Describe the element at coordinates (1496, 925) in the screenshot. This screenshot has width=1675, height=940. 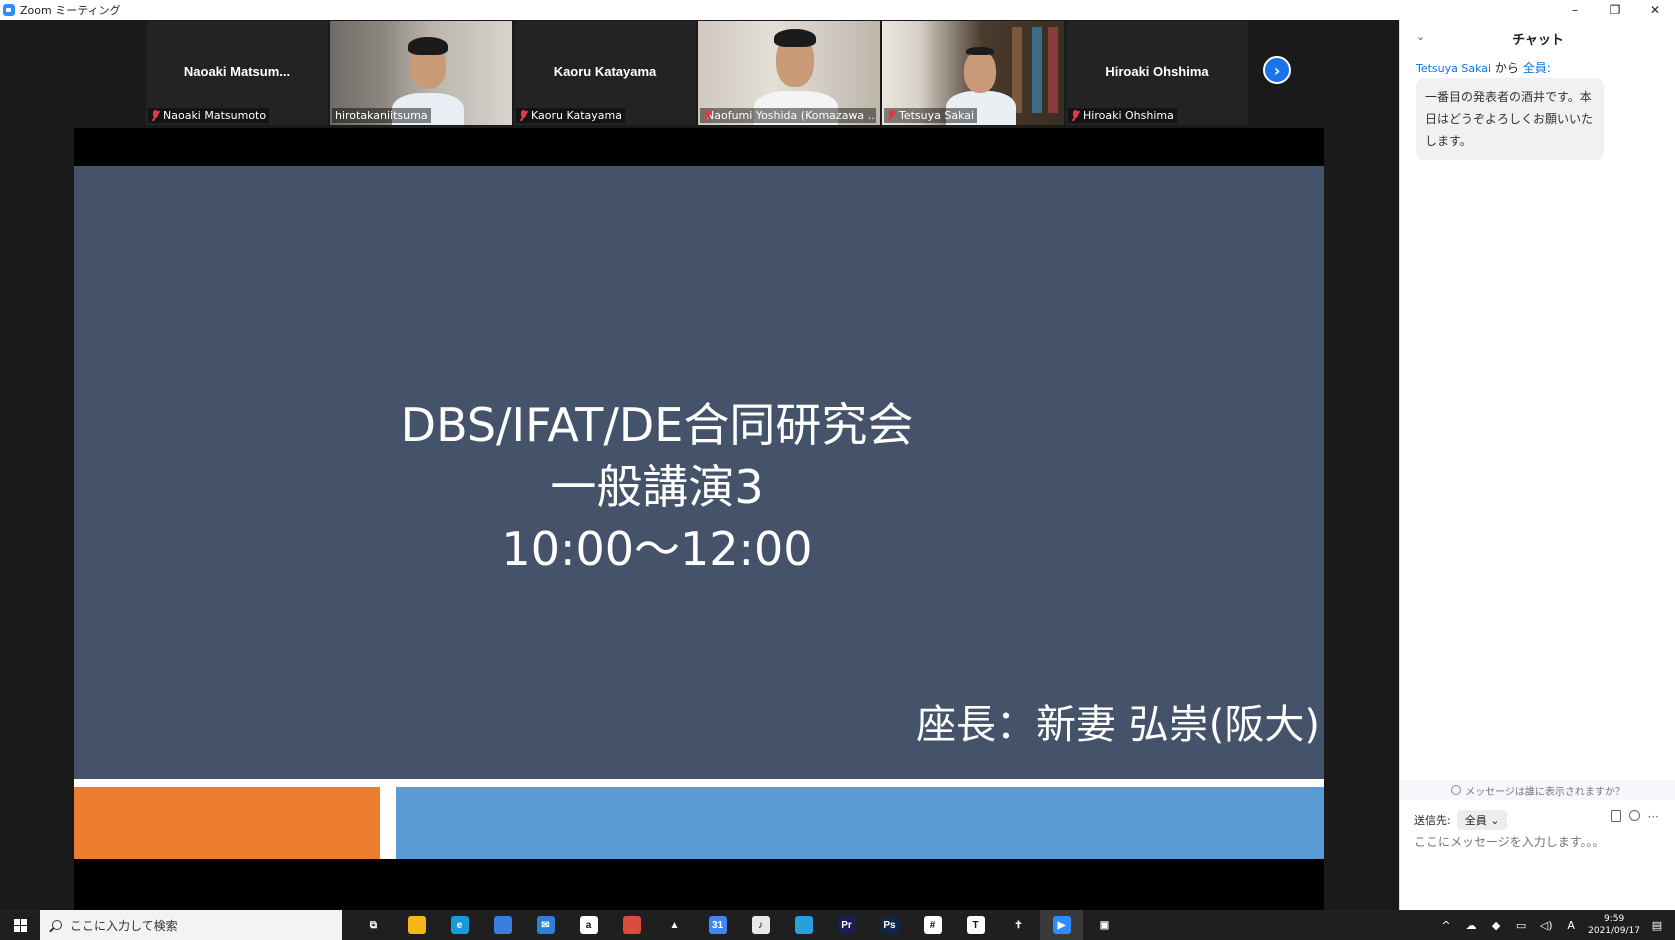
I see `dropbox-icon: ◆` at that location.